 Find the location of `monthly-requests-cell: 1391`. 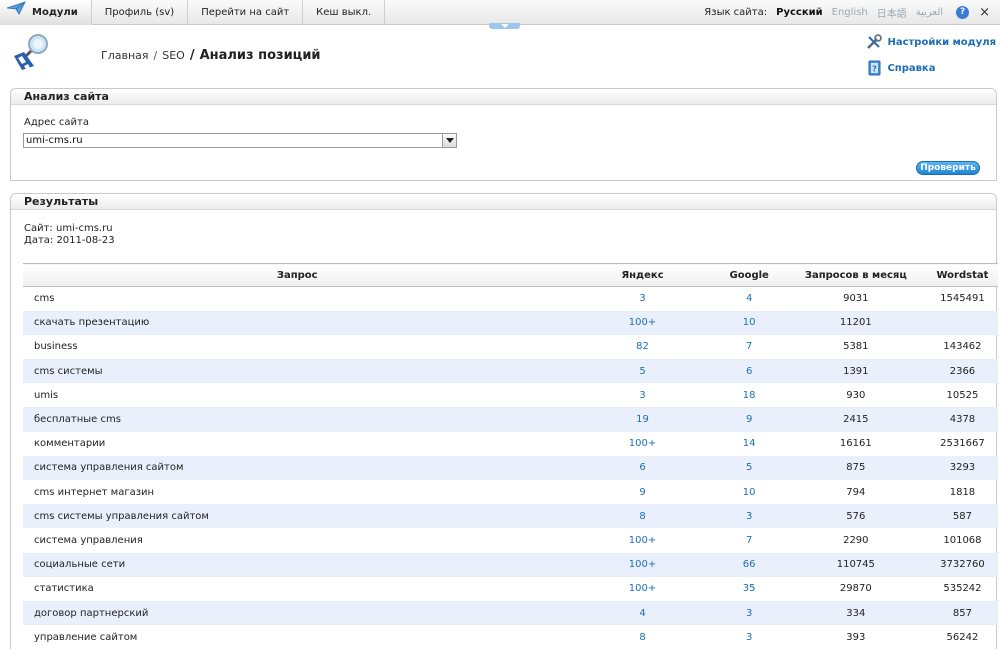

monthly-requests-cell: 1391 is located at coordinates (855, 371).